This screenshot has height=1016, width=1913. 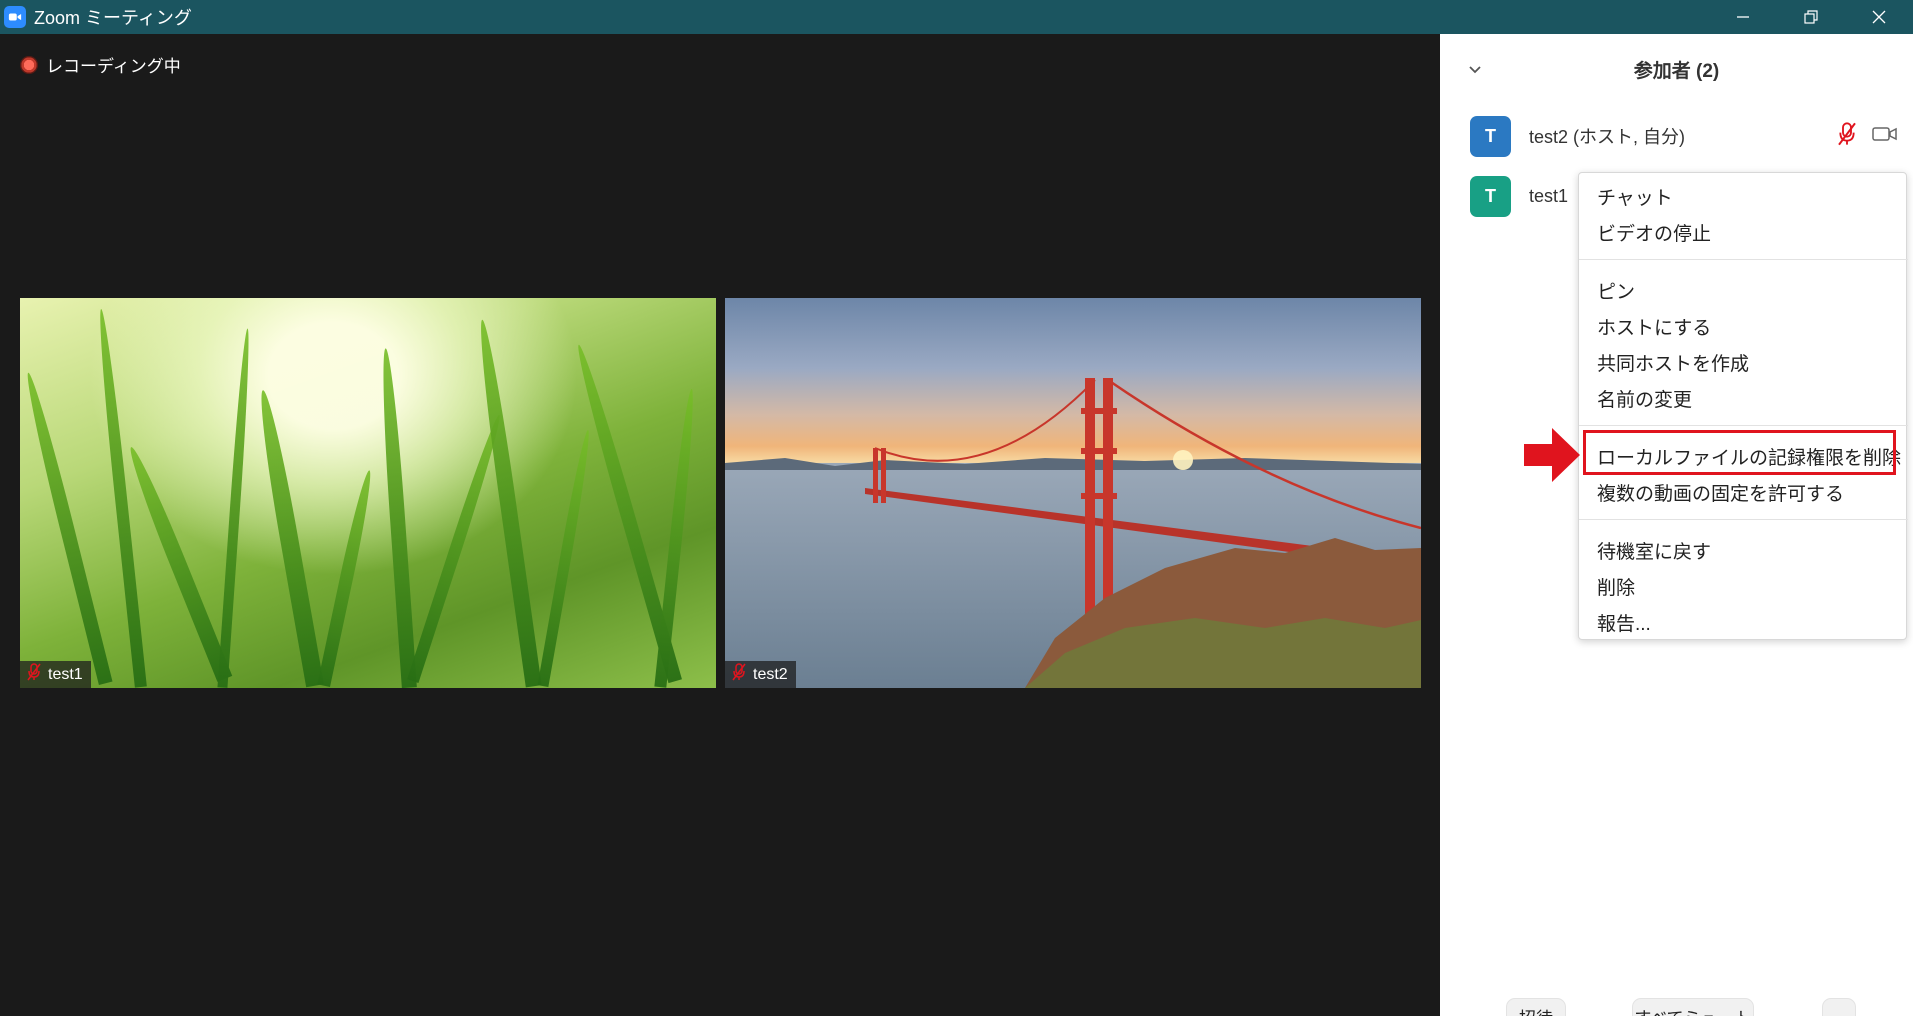 What do you see at coordinates (1654, 232) in the screenshot?
I see `menu-item-stop-video: ビデオの停止` at bounding box center [1654, 232].